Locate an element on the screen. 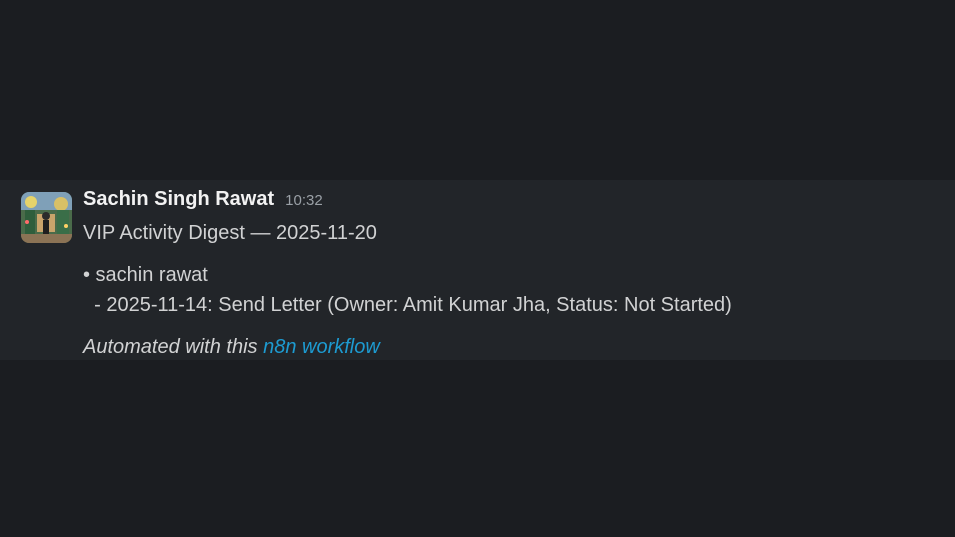 The height and width of the screenshot is (537, 955). sender-name: Sachin Singh Rawat is located at coordinates (178, 199).